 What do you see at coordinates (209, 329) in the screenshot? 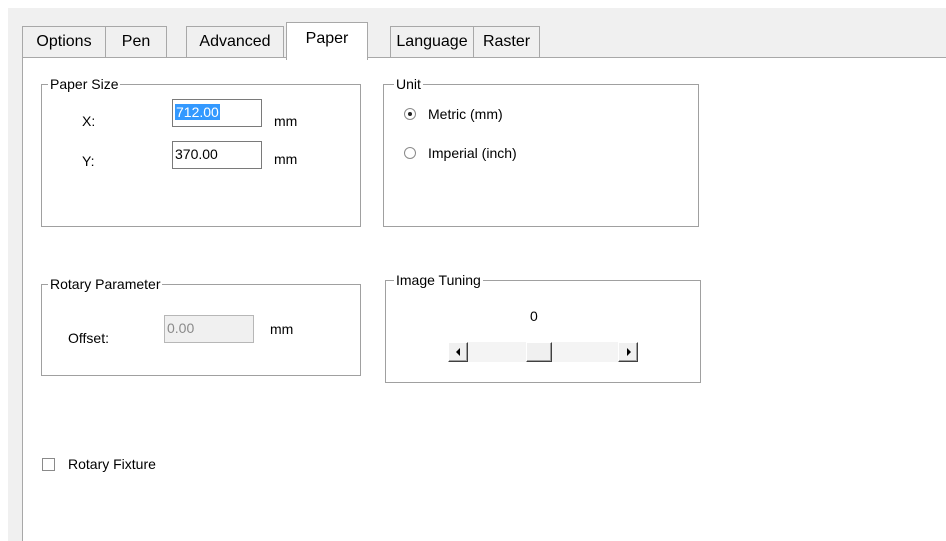
I see `offset-input: 0.00` at bounding box center [209, 329].